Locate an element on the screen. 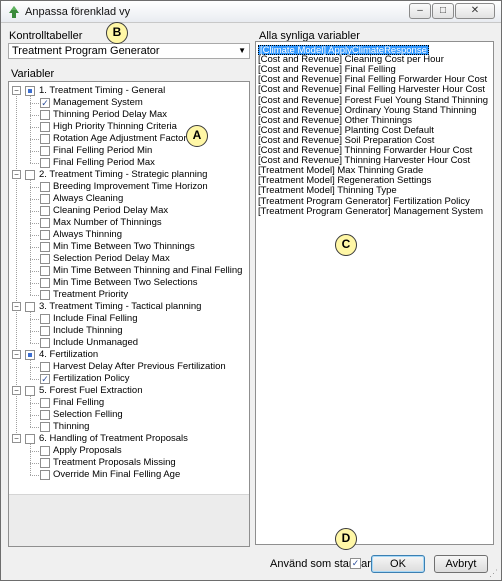  tree-item-label: Final Felling is located at coordinates (78, 403).